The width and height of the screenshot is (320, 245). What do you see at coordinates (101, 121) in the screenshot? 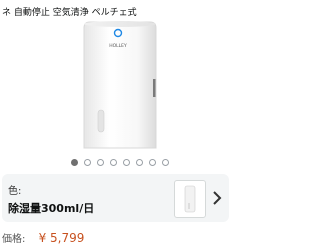
I see `water-level-window` at bounding box center [101, 121].